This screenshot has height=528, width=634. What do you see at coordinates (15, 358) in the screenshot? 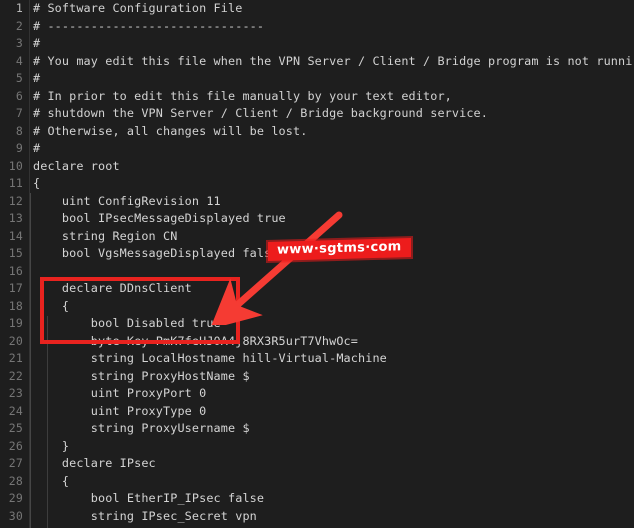
I see `line-number: 21` at bounding box center [15, 358].